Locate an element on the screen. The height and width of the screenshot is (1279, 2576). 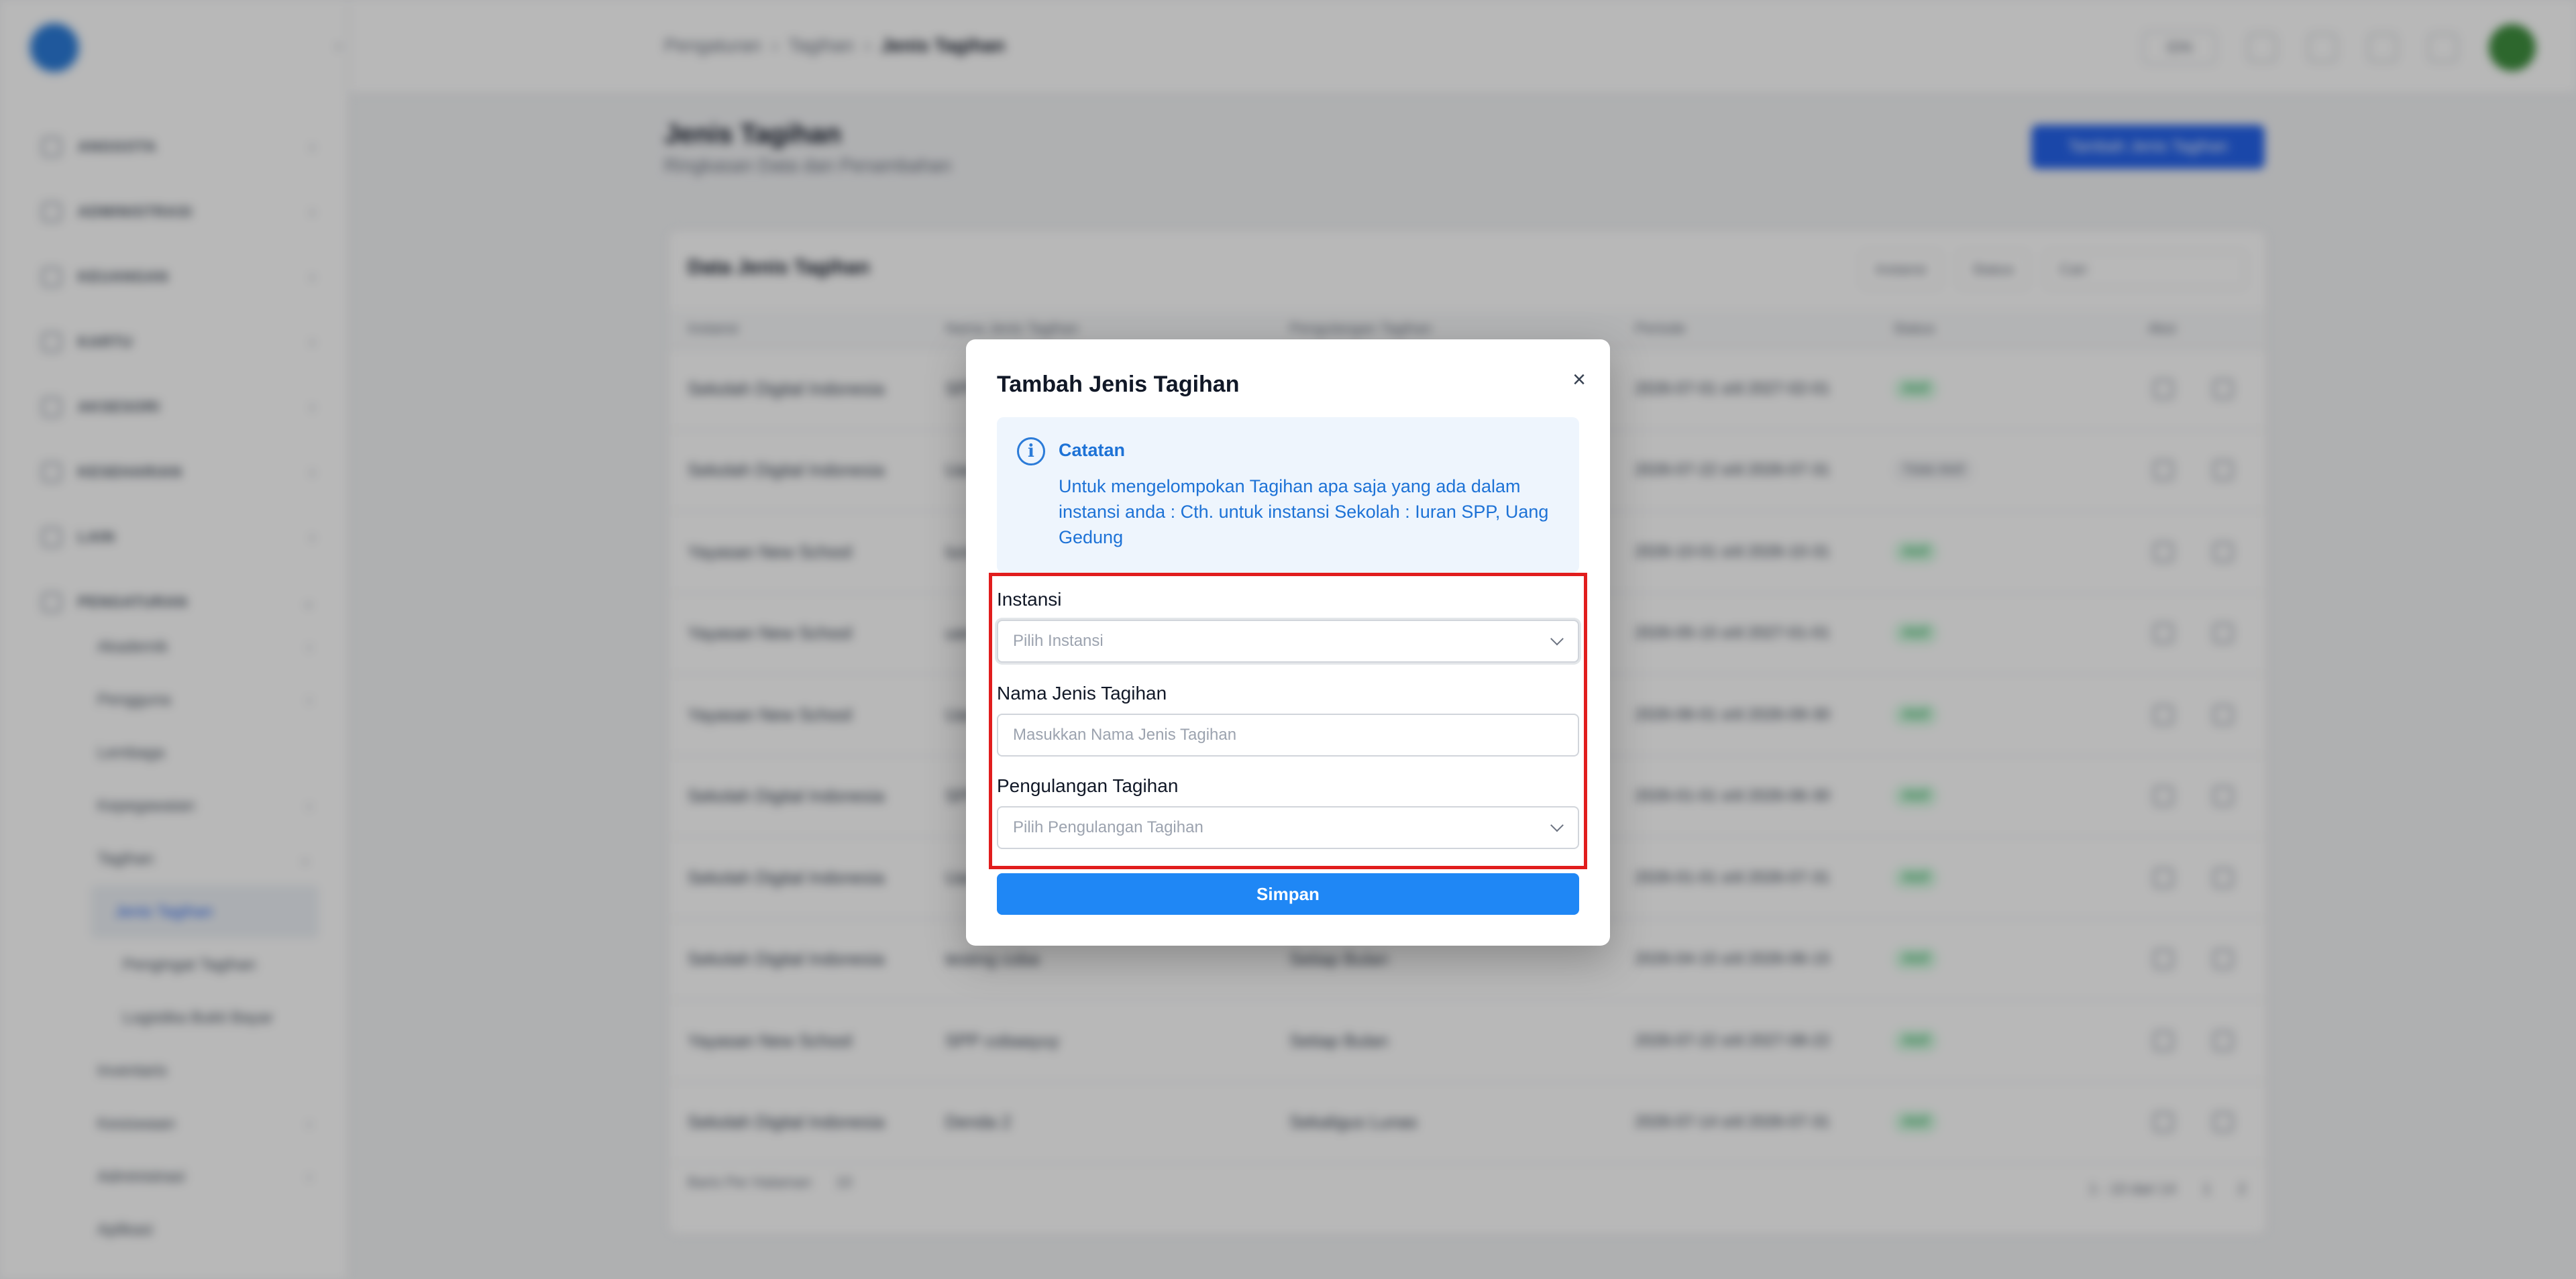
info-icon: i is located at coordinates (1031, 451).